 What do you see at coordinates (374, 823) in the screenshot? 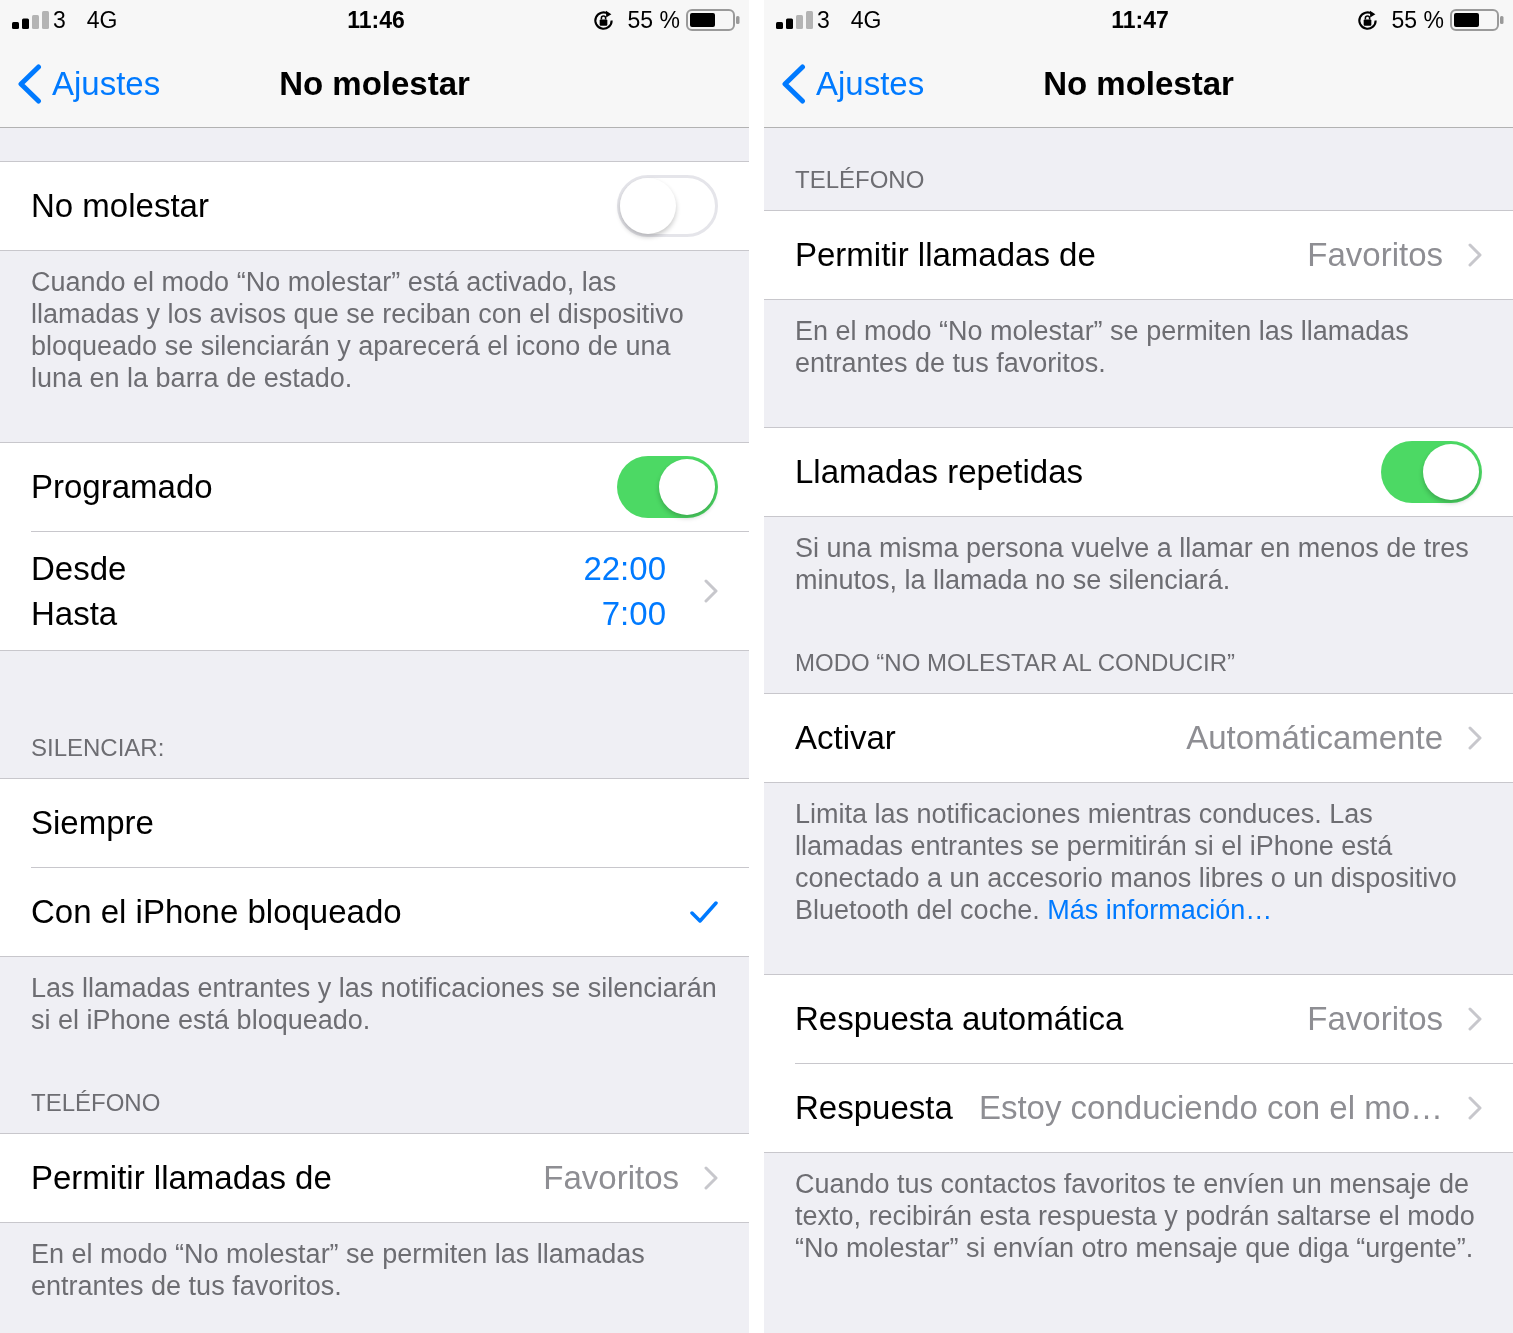
I see `list-option: Siempre` at bounding box center [374, 823].